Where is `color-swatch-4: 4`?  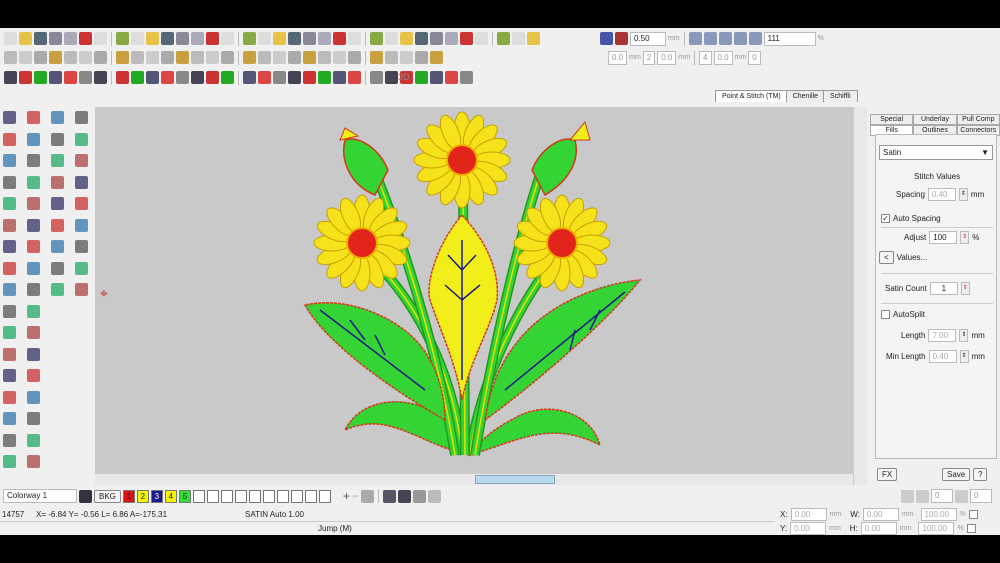
color-swatch-4: 4 is located at coordinates (170, 496).